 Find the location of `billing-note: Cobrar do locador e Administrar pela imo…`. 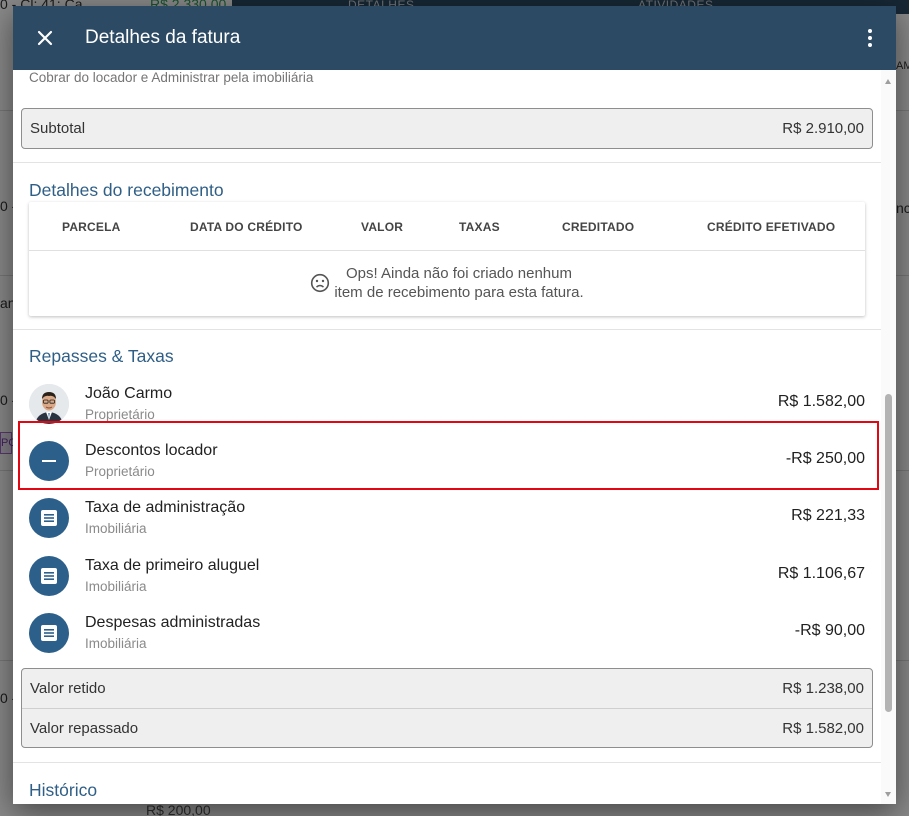

billing-note: Cobrar do locador e Administrar pela imo… is located at coordinates (171, 77).